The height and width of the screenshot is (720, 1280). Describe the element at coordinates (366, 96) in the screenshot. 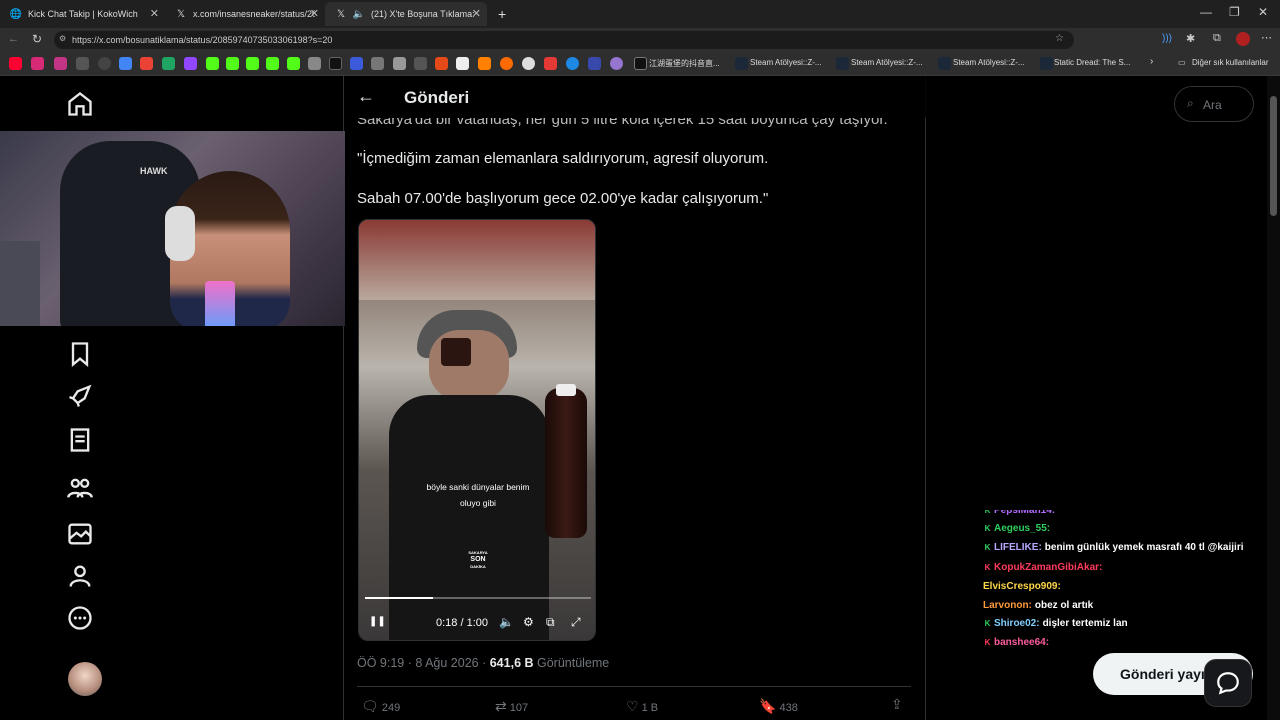

I see `back-arrow-icon: ←` at that location.